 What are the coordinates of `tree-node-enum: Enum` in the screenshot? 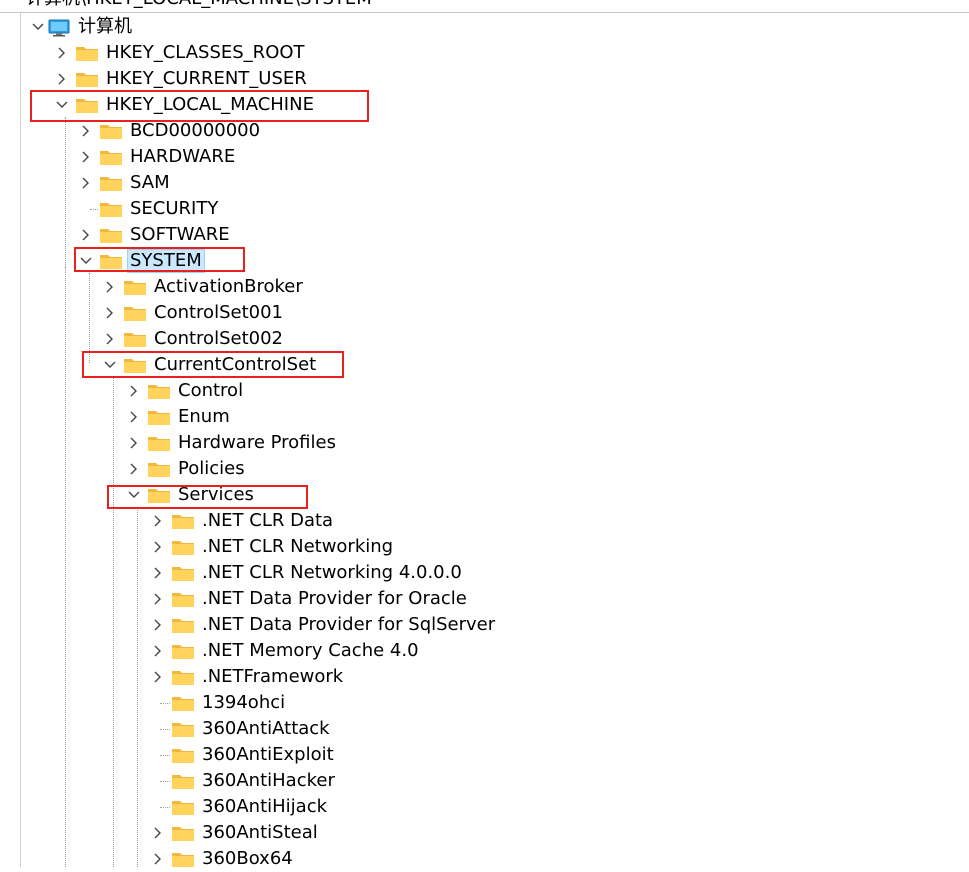 It's located at (179, 417).